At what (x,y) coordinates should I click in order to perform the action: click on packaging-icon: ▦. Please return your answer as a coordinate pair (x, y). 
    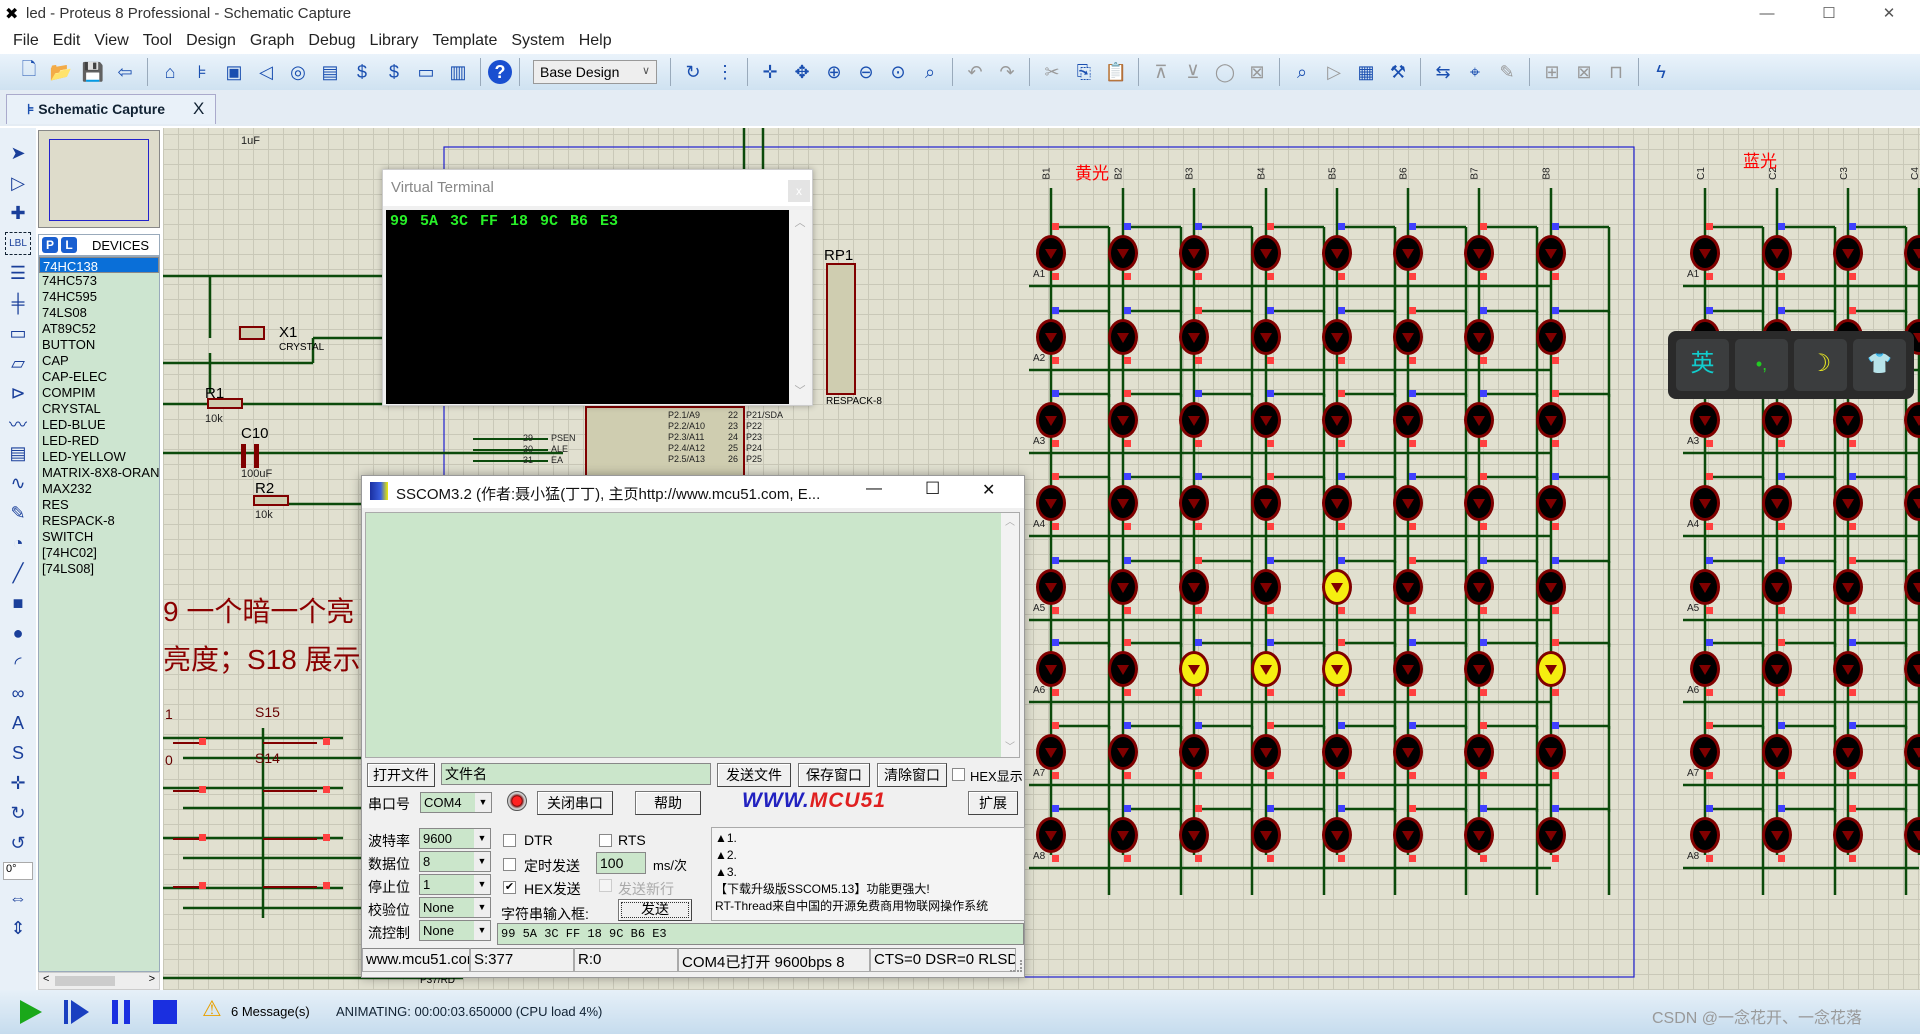
    Looking at the image, I should click on (1366, 72).